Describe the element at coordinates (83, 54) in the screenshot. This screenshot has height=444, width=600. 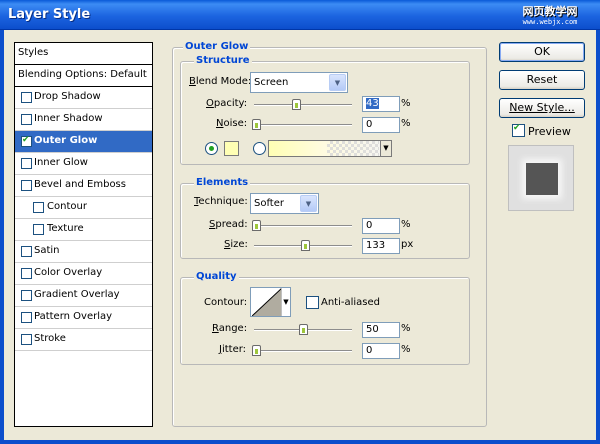
I see `styles-header: Styles` at that location.